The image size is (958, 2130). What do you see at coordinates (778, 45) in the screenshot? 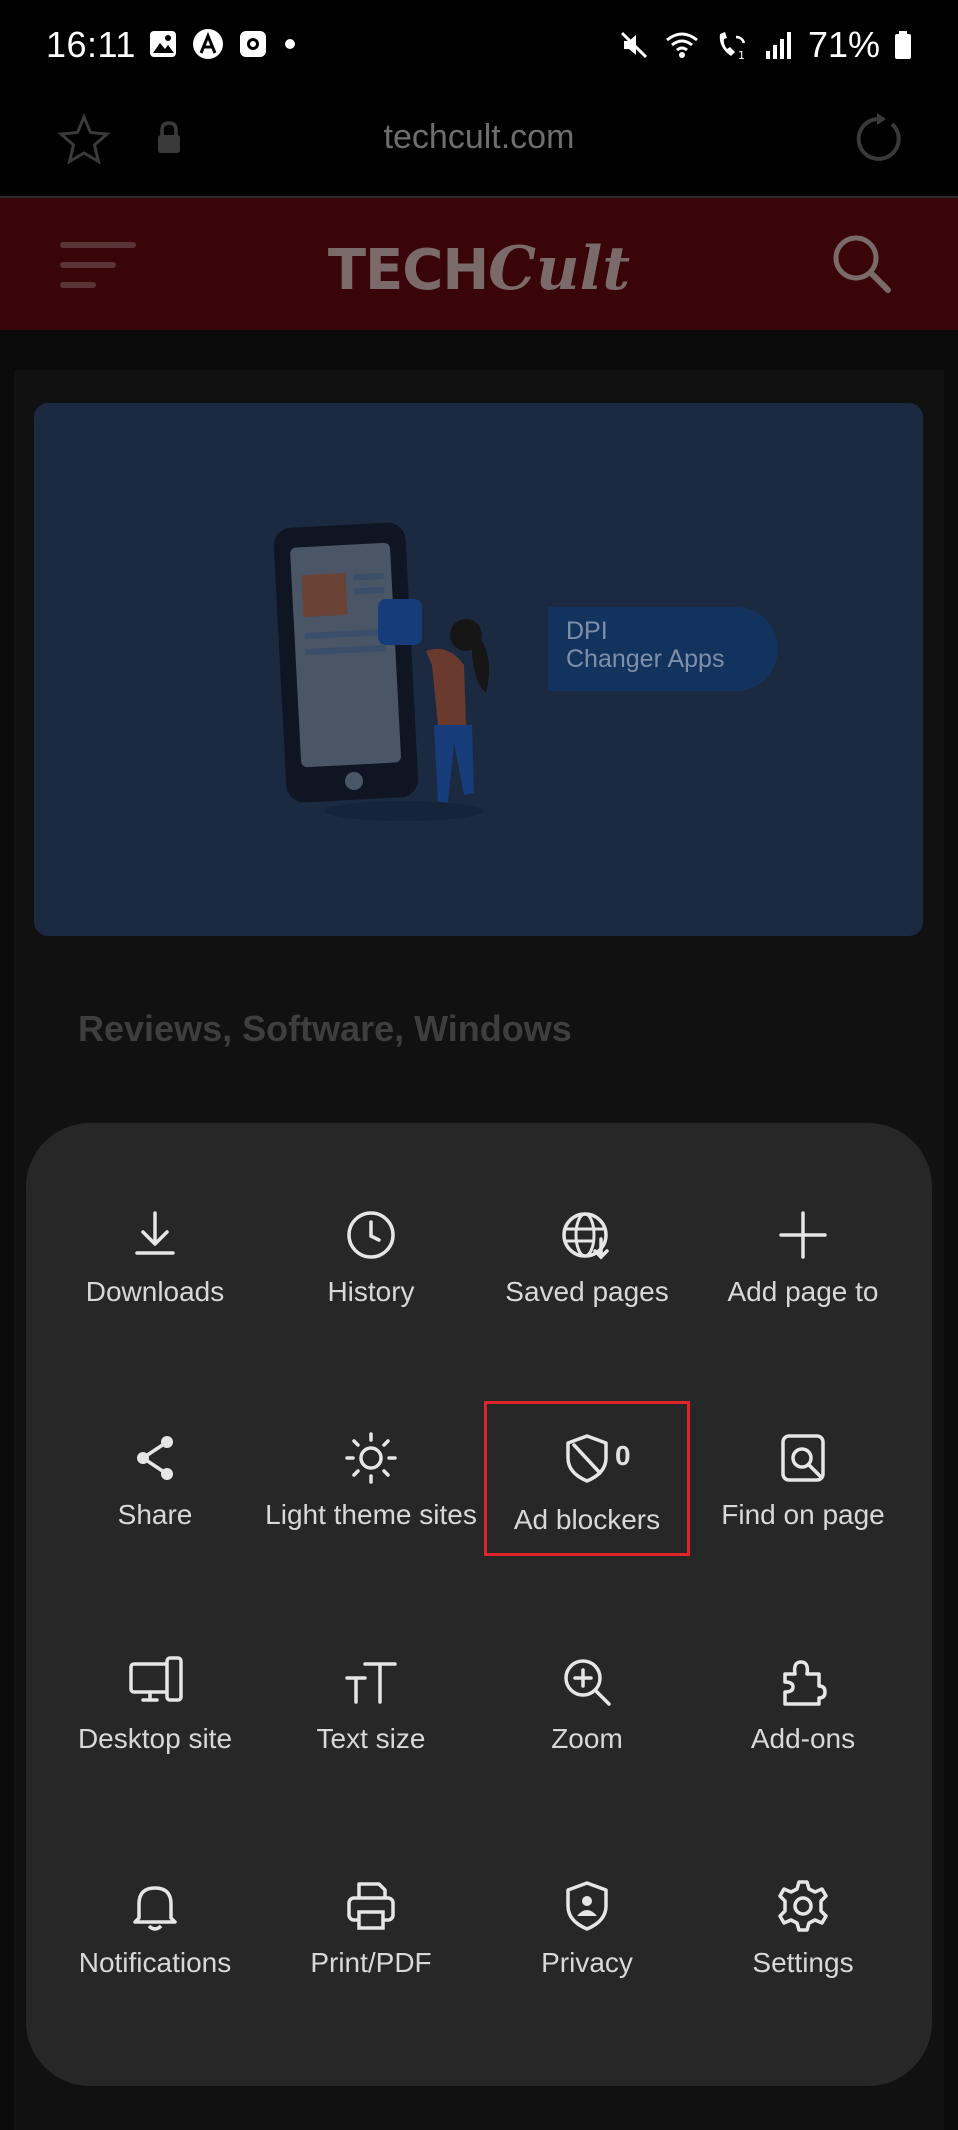
I see `signal-icon` at bounding box center [778, 45].